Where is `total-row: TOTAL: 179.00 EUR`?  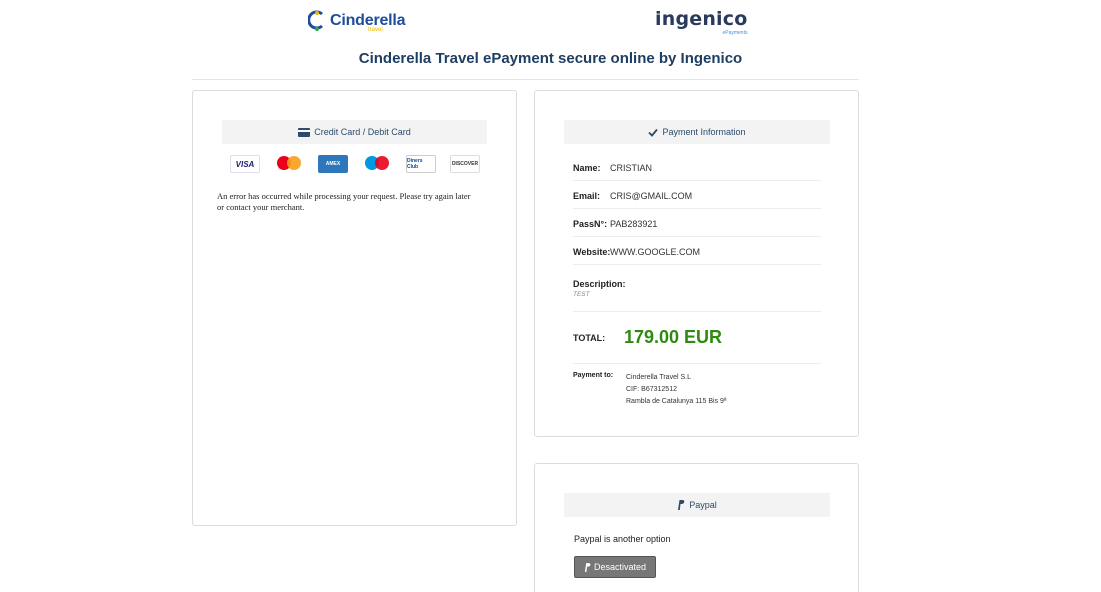 total-row: TOTAL: 179.00 EUR is located at coordinates (697, 338).